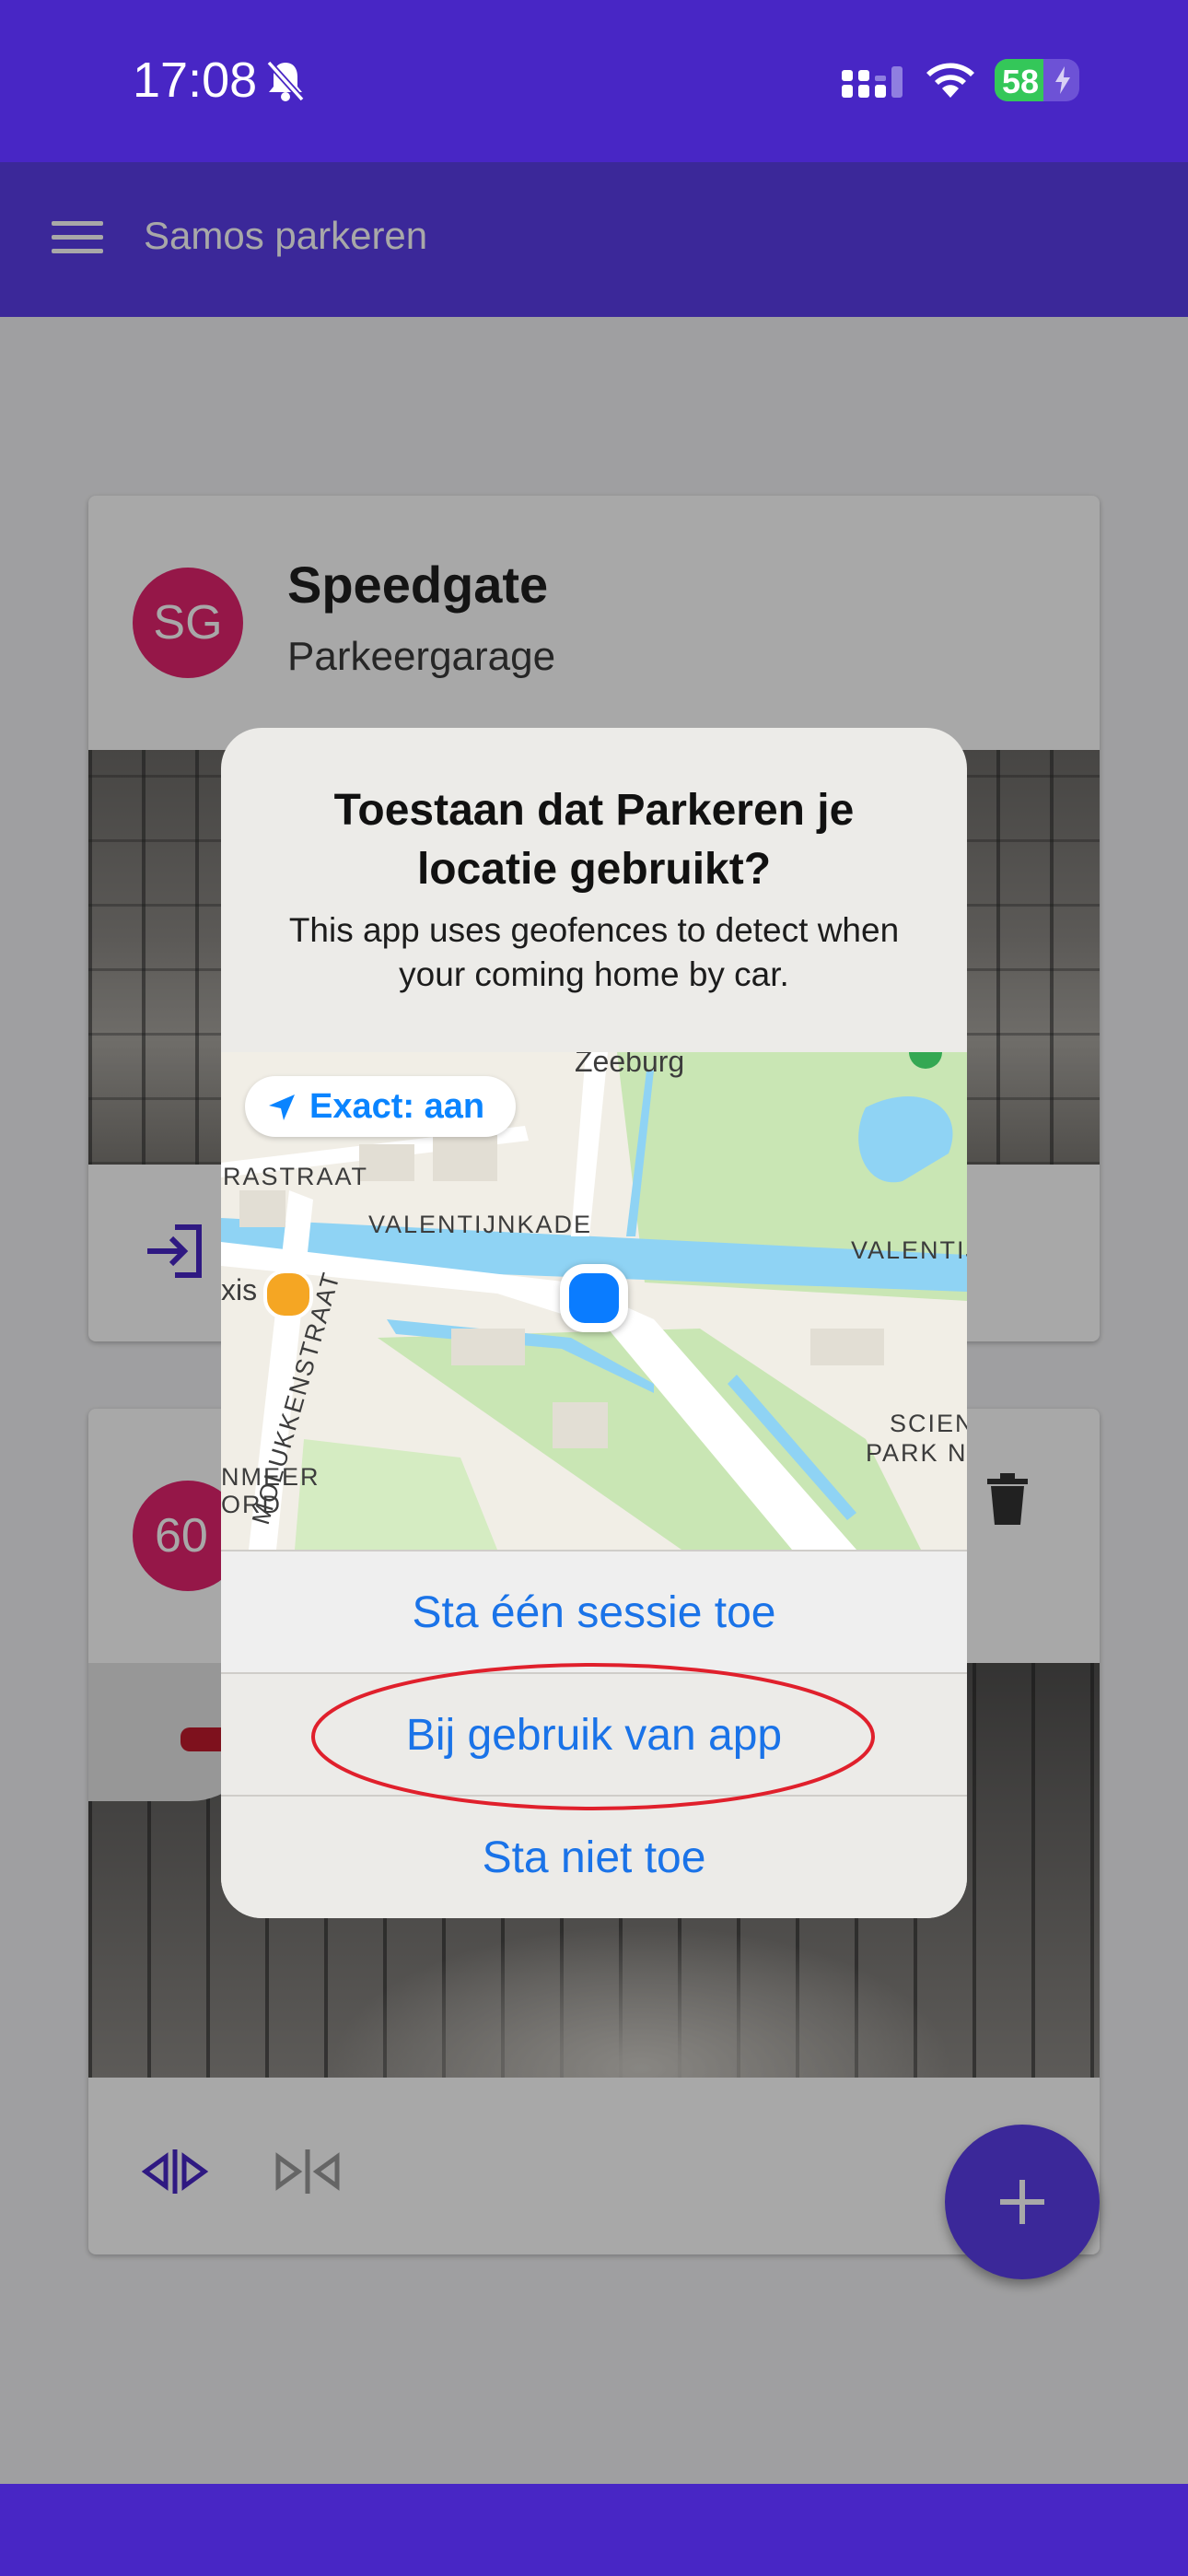  What do you see at coordinates (270, 1477) in the screenshot?
I see `map-label: NMEER` at bounding box center [270, 1477].